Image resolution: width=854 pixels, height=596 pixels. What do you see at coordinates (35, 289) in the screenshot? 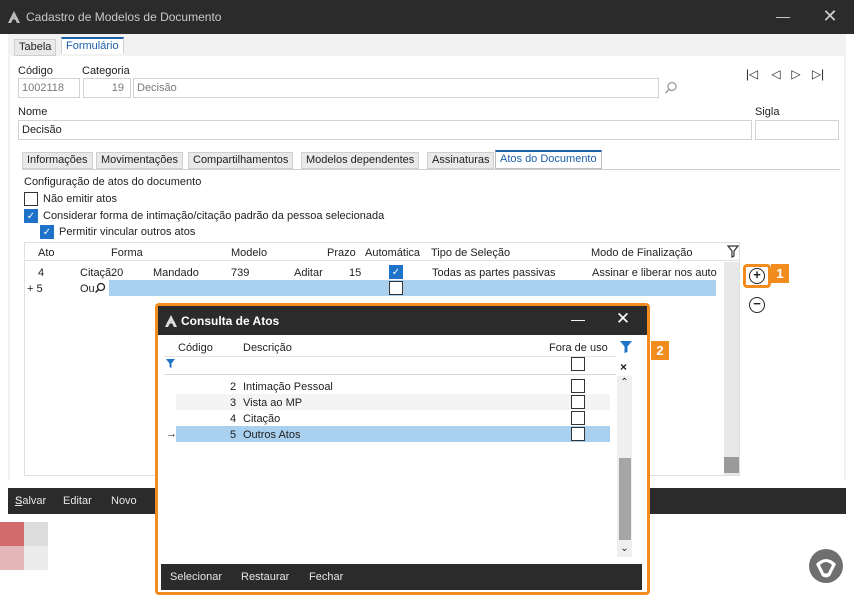
I see `row2-ato: + 5` at bounding box center [35, 289].